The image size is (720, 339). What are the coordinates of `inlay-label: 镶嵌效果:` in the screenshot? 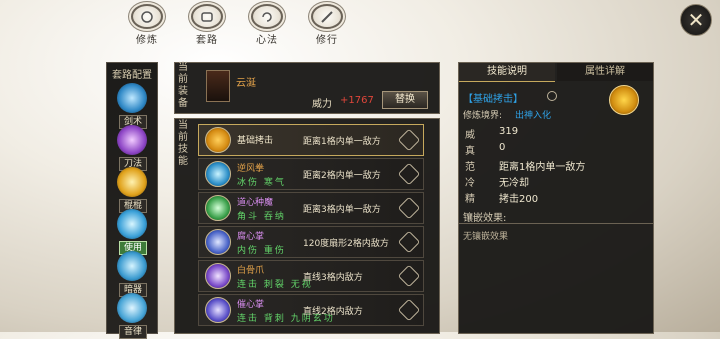 It's located at (485, 218).